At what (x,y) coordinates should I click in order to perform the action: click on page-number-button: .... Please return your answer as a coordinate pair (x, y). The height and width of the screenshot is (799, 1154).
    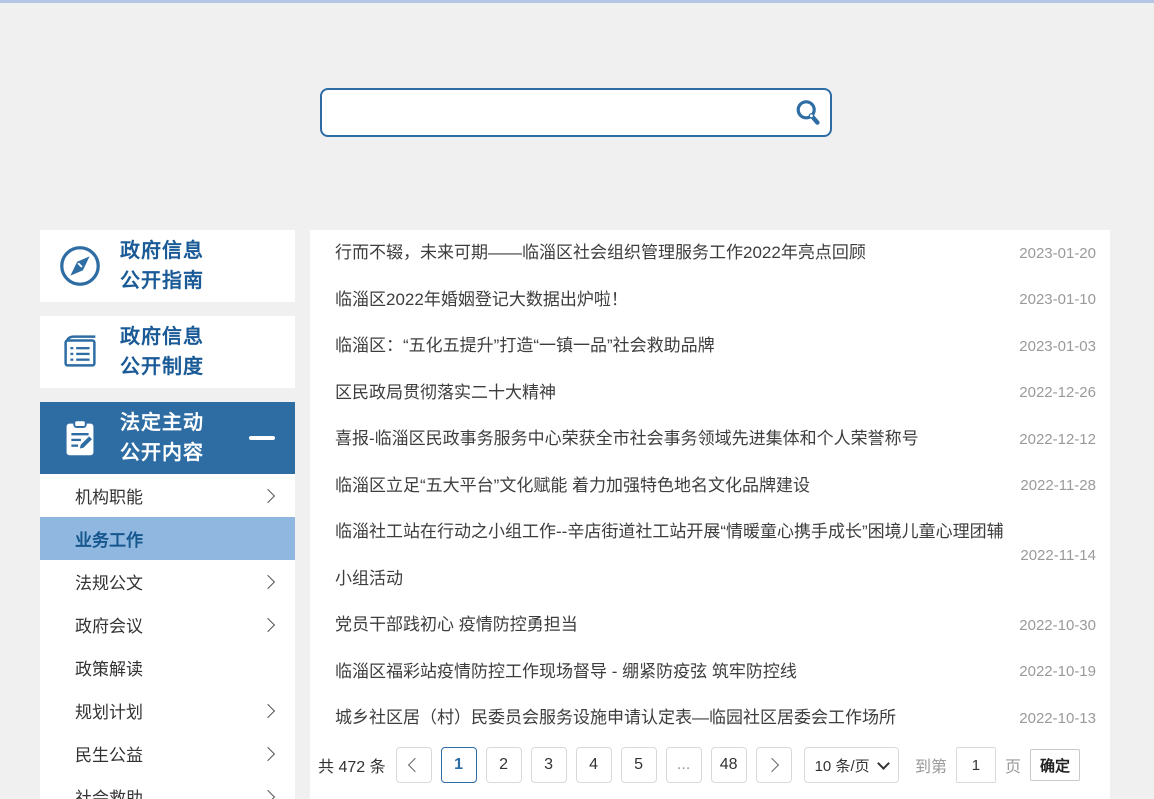
    Looking at the image, I should click on (683, 765).